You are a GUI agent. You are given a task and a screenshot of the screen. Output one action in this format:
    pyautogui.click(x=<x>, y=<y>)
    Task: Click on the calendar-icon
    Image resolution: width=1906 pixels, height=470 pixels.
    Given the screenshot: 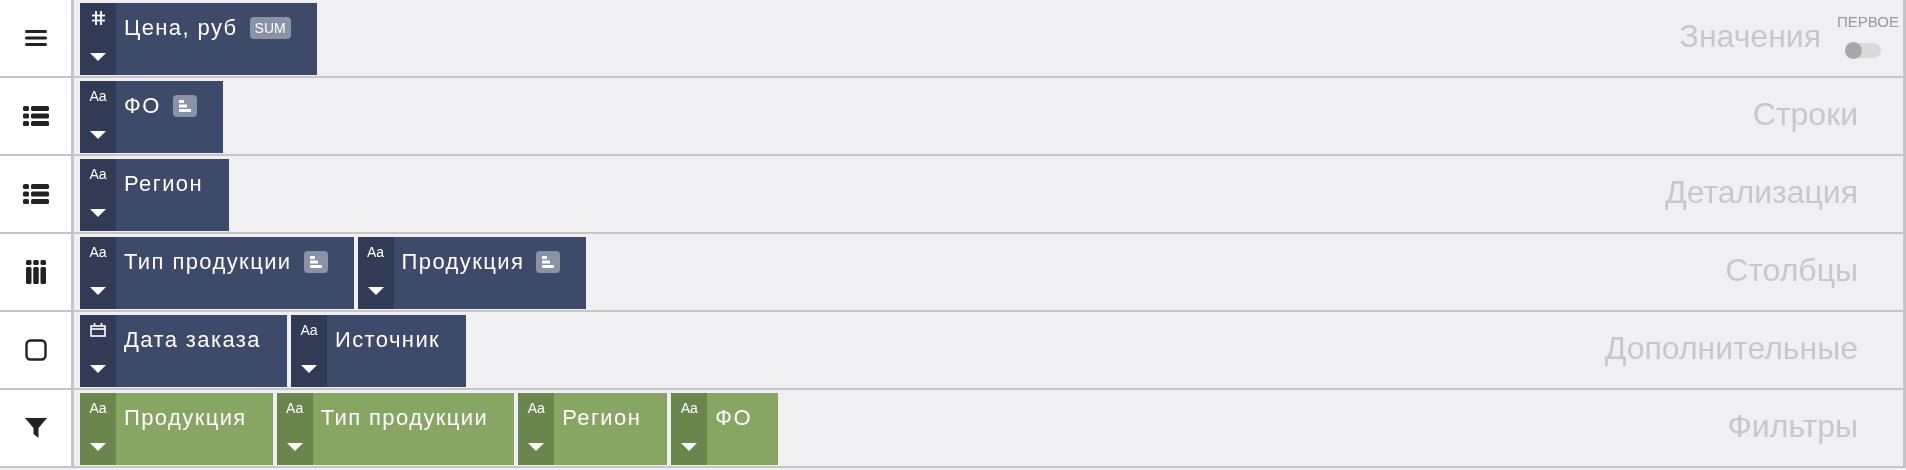 What is the action you would take?
    pyautogui.click(x=98, y=330)
    